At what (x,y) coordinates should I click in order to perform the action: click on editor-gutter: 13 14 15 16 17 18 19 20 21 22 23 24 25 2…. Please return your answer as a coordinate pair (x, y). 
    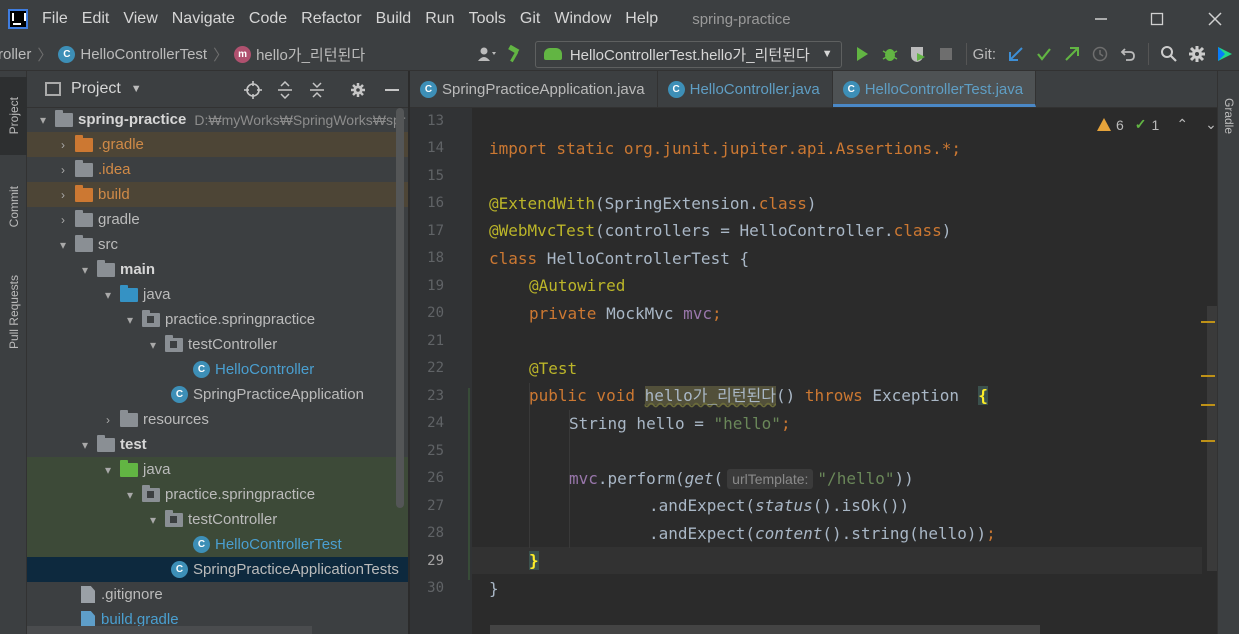
    Looking at the image, I should click on (447, 371).